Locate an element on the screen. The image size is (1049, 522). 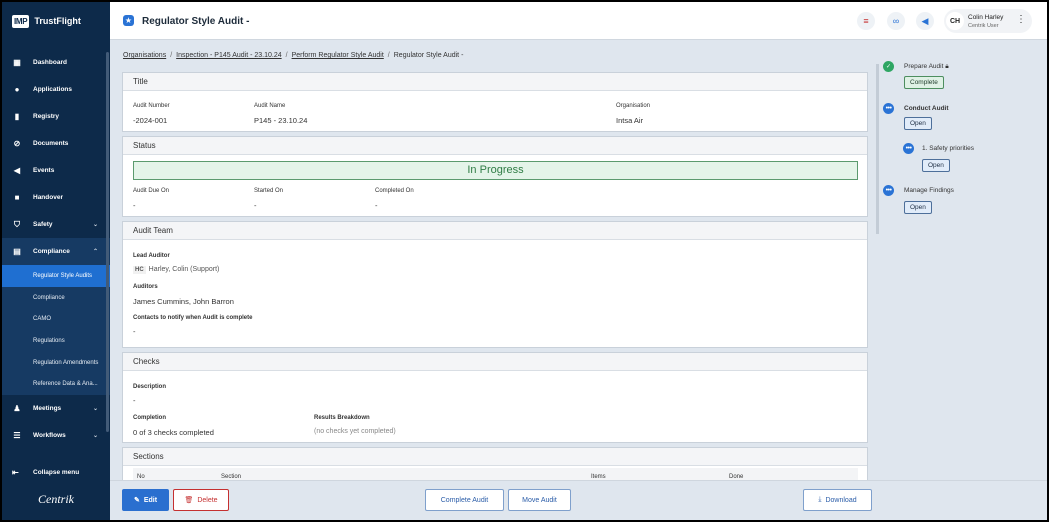
sidebar-subitem-regulations: Regulations is located at coordinates (56, 341).